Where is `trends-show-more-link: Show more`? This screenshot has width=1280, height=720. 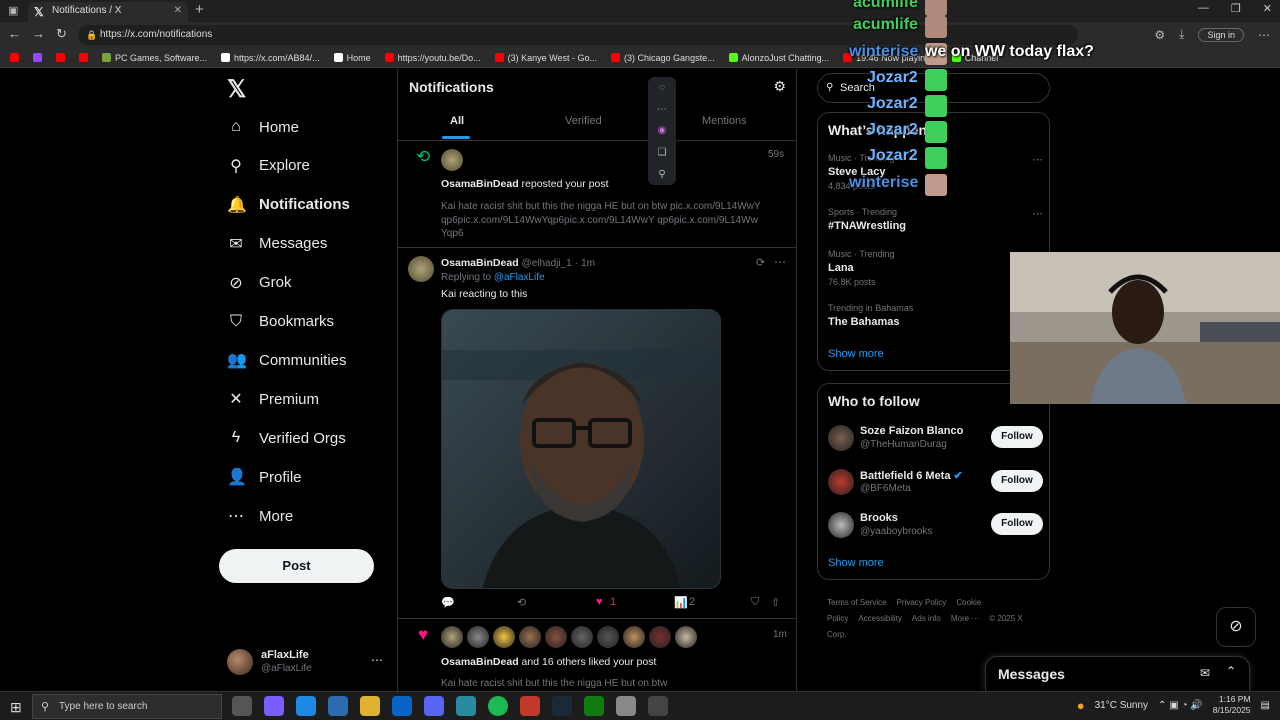 trends-show-more-link: Show more is located at coordinates (856, 354).